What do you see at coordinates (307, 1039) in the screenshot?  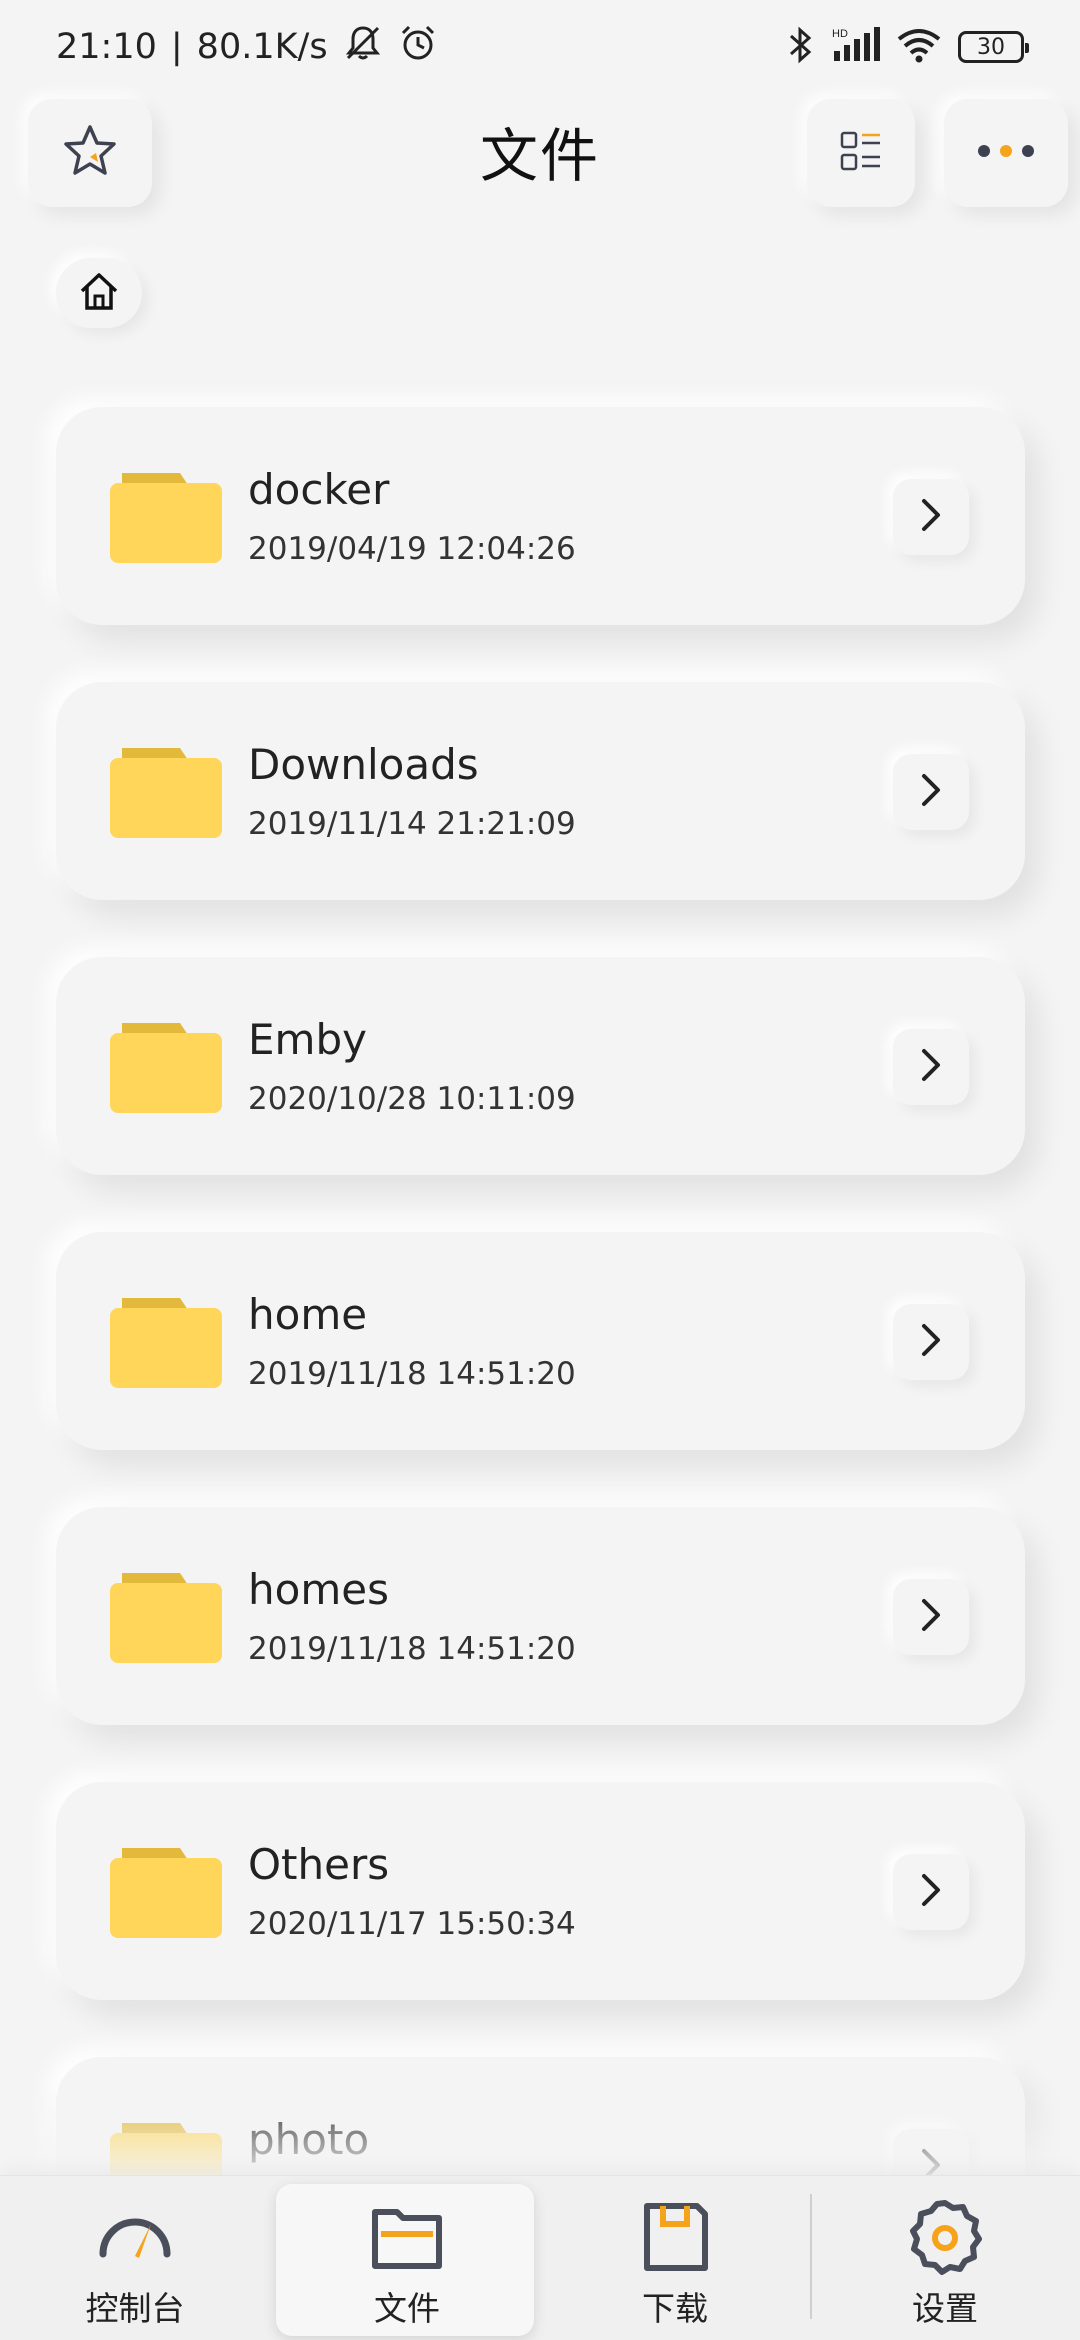 I see `folder-name: Emby` at bounding box center [307, 1039].